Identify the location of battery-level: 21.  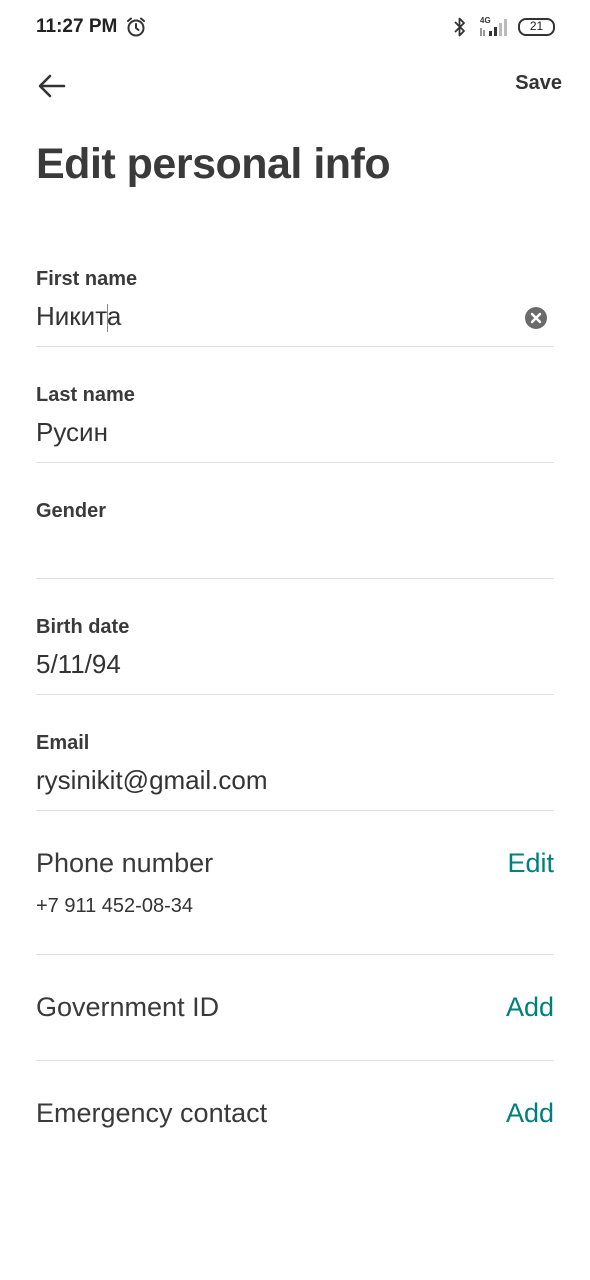
(536, 26).